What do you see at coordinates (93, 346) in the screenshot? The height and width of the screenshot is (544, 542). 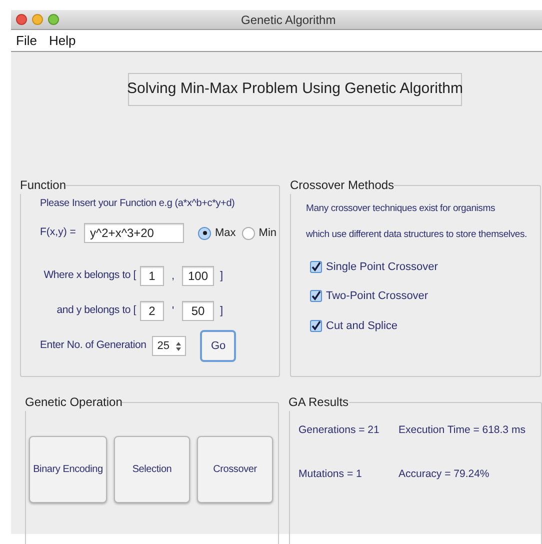 I see `generation-label: Enter No. of Generation` at bounding box center [93, 346].